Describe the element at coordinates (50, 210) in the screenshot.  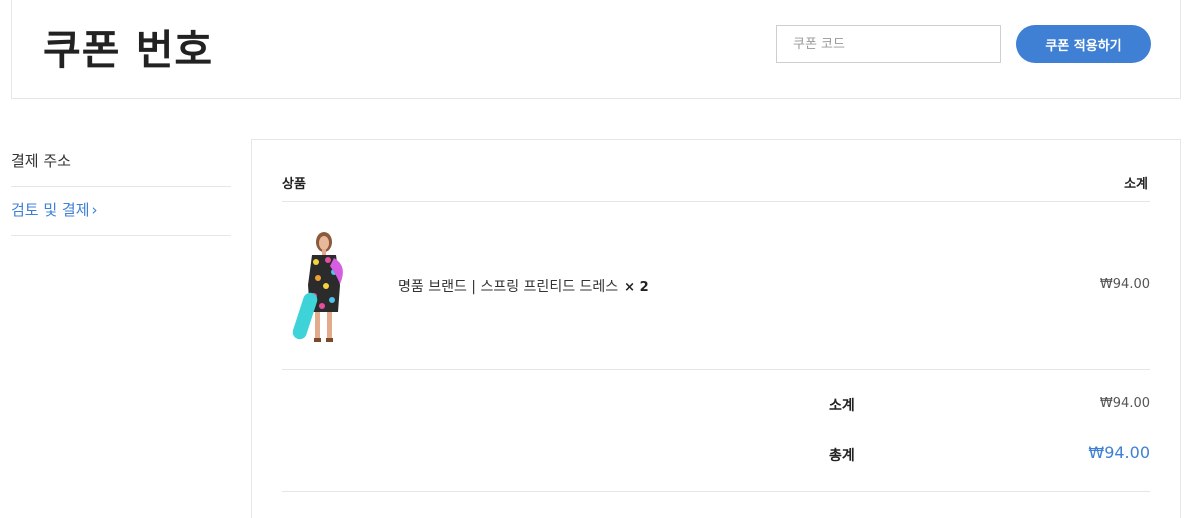
I see `step-label: 검토 및 결제` at that location.